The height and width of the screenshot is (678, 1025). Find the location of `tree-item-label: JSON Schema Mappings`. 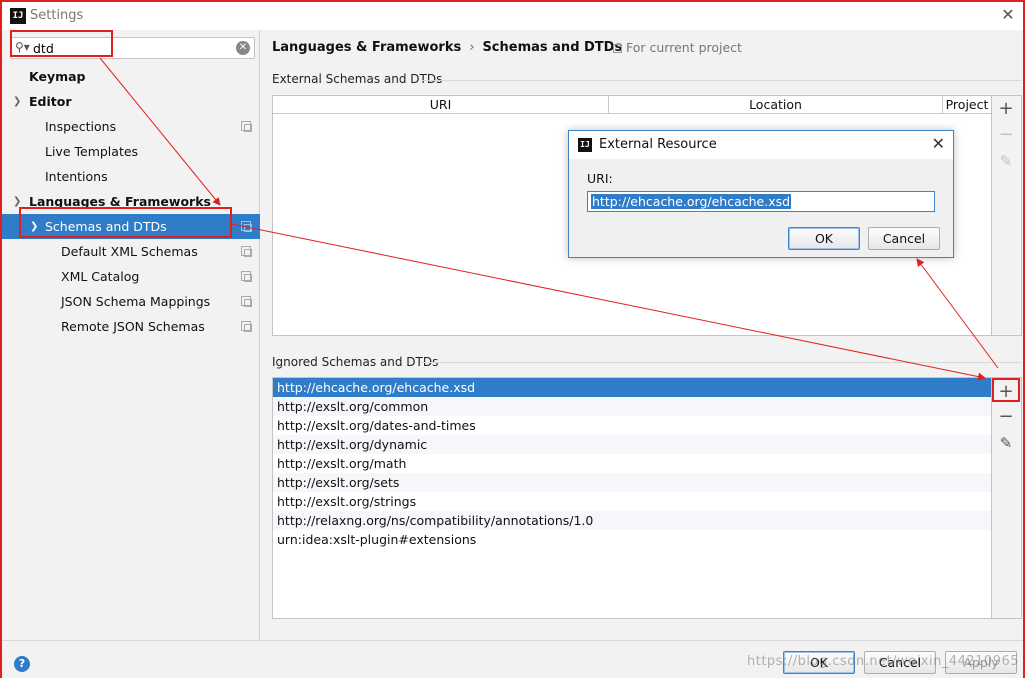

tree-item-label: JSON Schema Mappings is located at coordinates (136, 301).